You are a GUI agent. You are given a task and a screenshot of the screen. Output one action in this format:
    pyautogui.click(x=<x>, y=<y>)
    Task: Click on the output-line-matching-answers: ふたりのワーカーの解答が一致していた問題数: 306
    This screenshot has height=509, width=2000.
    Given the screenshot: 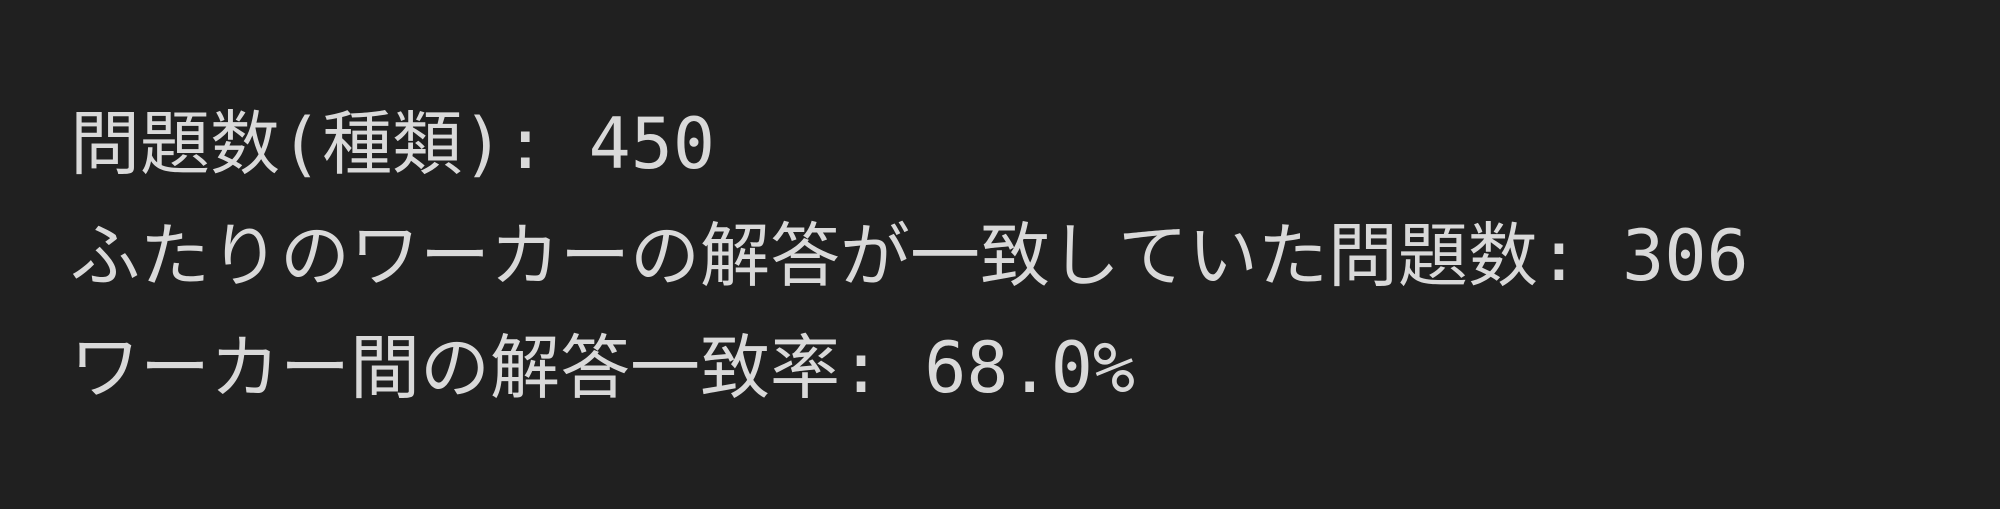 What is the action you would take?
    pyautogui.click(x=909, y=256)
    